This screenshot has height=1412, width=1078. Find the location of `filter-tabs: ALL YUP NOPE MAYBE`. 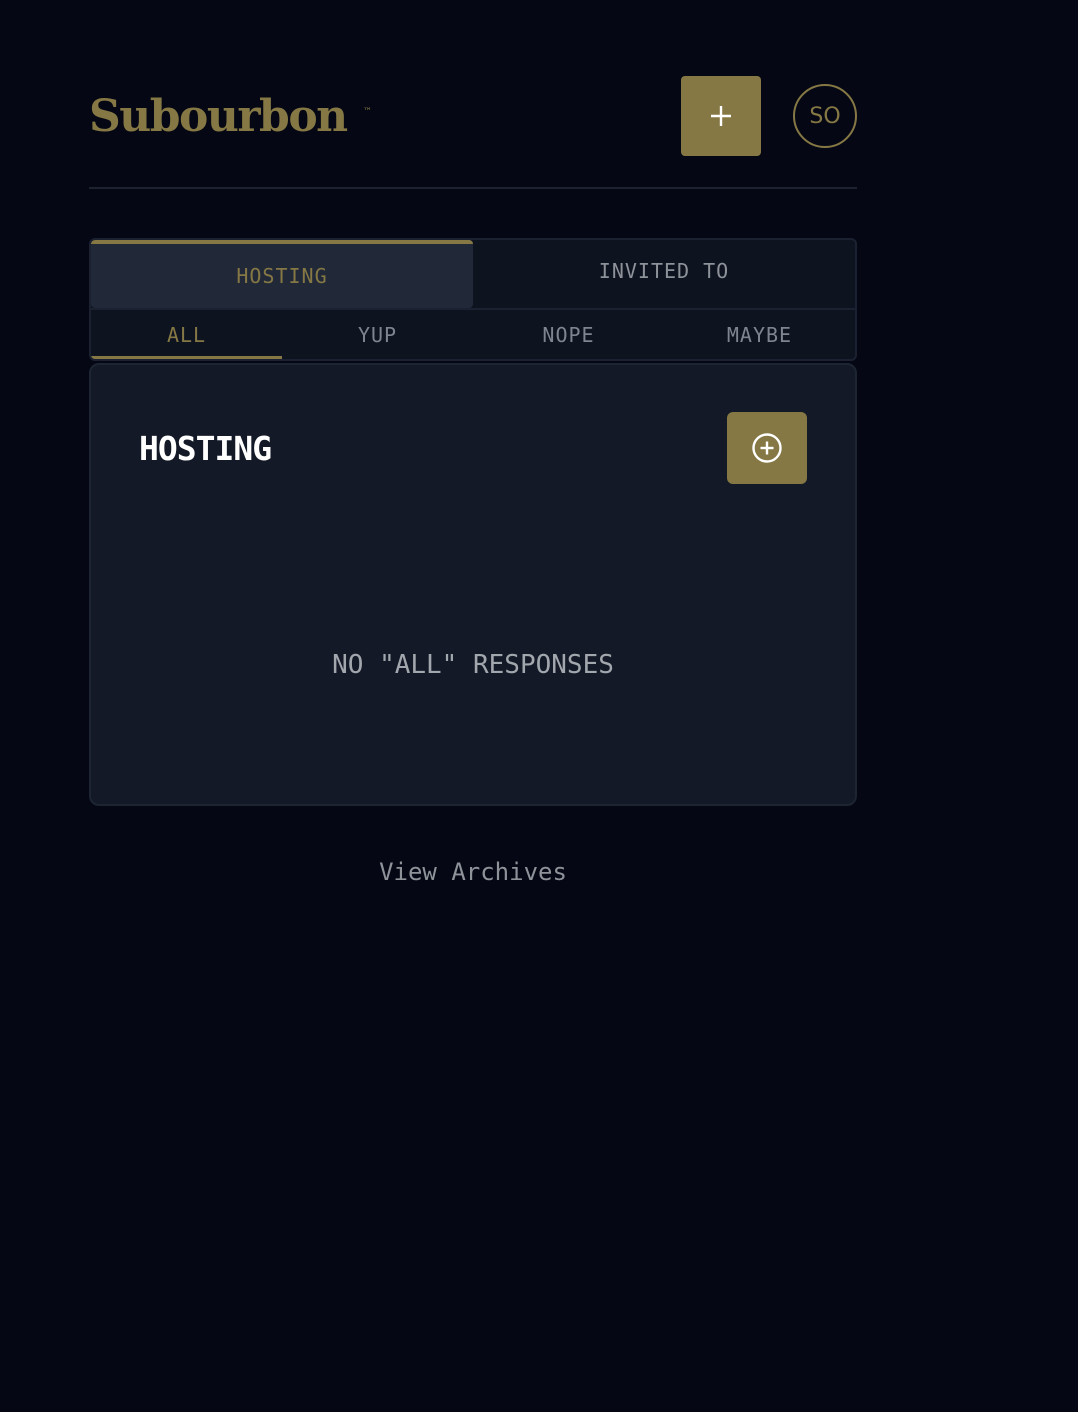

filter-tabs: ALL YUP NOPE MAYBE is located at coordinates (473, 334).